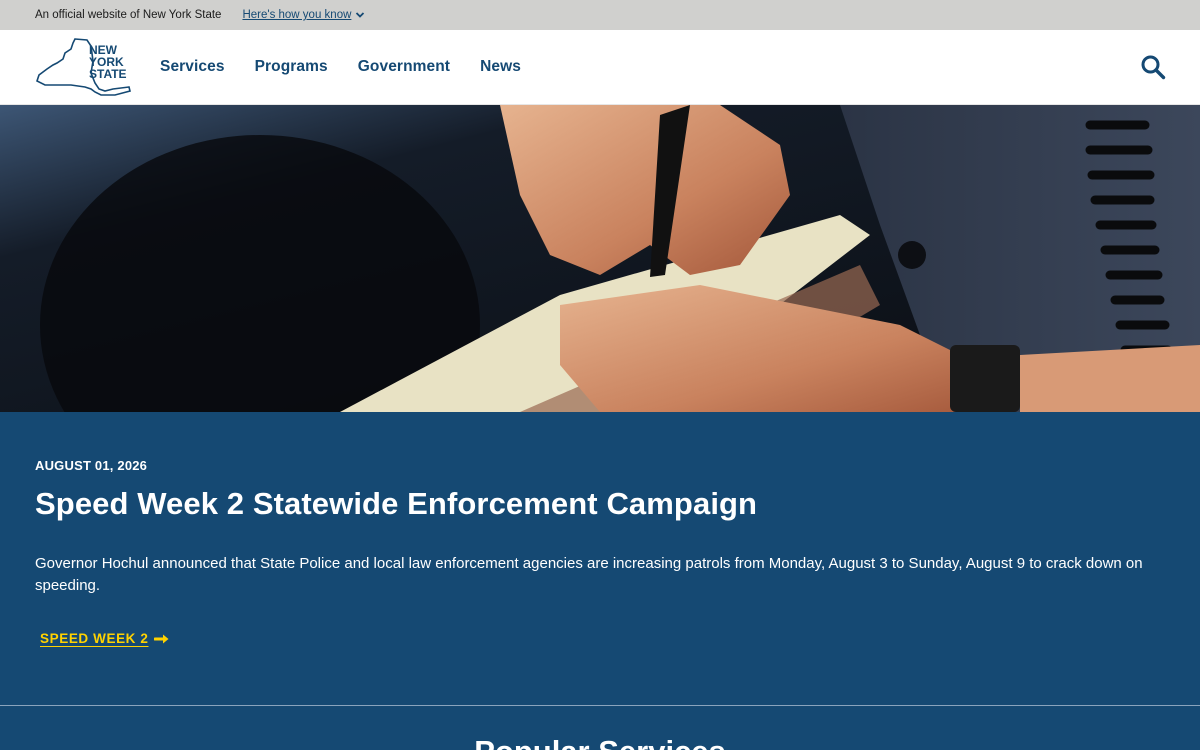  I want to click on speed-week-2-link: SPEED WEEK 2, so click(105, 638).